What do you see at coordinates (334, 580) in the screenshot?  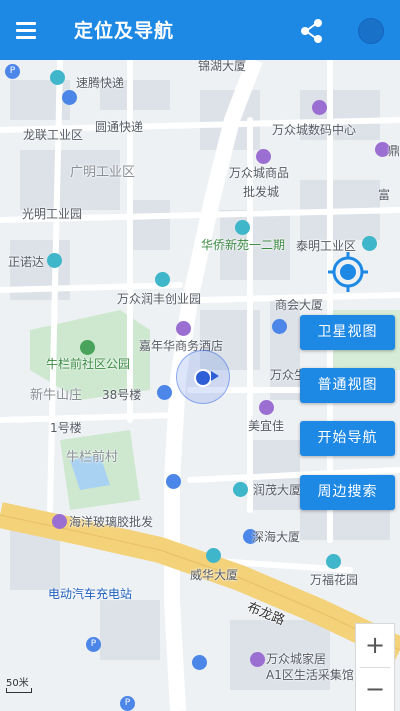 I see `map-label: 万福花园` at bounding box center [334, 580].